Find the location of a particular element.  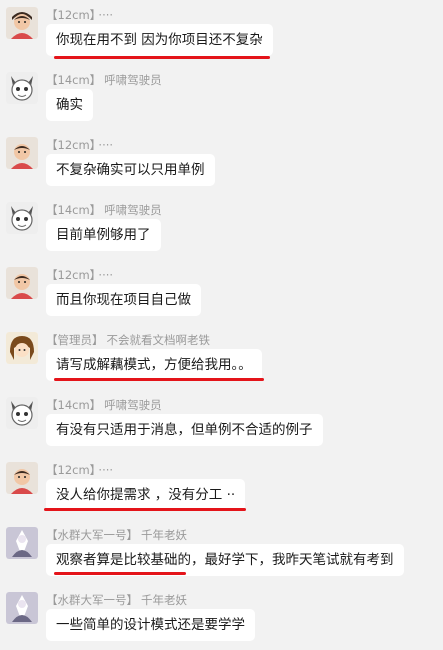

message-bubble: 目前单例够用了 is located at coordinates (103, 235).